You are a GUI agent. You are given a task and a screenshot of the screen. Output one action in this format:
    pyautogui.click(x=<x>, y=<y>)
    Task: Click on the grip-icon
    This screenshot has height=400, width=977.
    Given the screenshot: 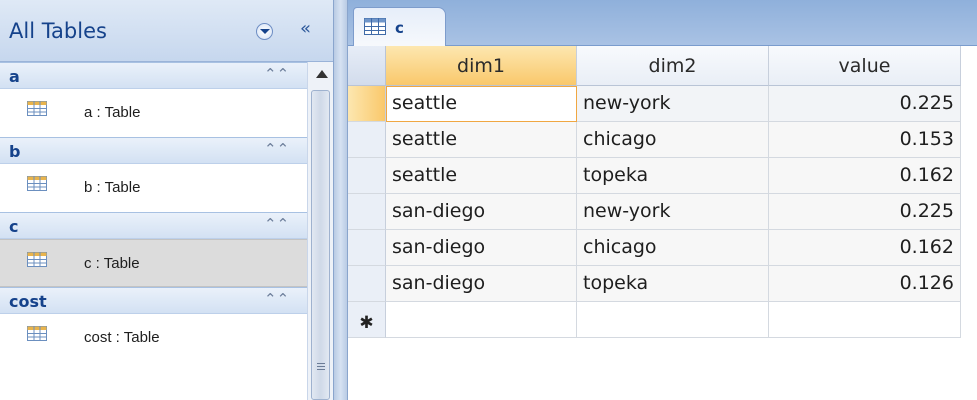 What is the action you would take?
    pyautogui.click(x=321, y=366)
    